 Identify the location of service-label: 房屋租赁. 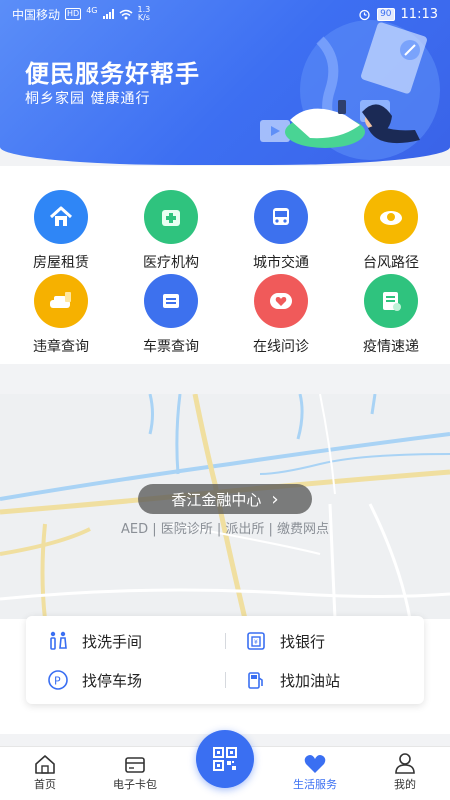
(61, 263).